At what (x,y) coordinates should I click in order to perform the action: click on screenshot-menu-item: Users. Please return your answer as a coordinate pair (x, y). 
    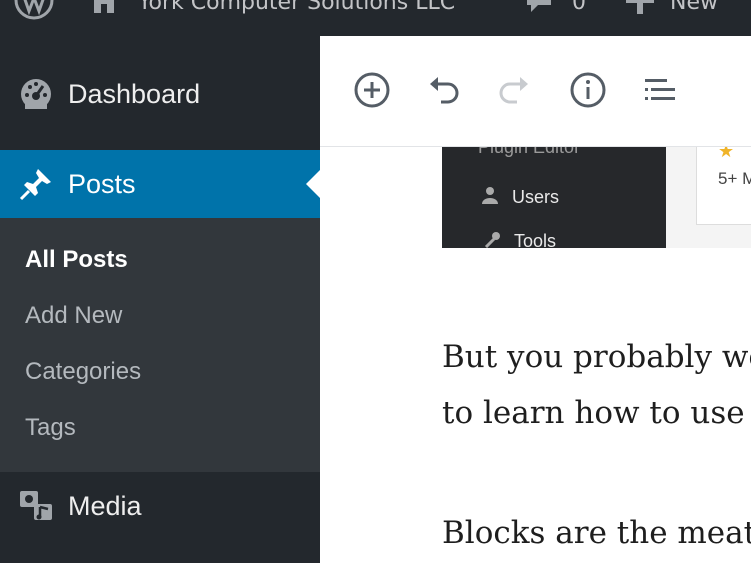
    Looking at the image, I should click on (519, 197).